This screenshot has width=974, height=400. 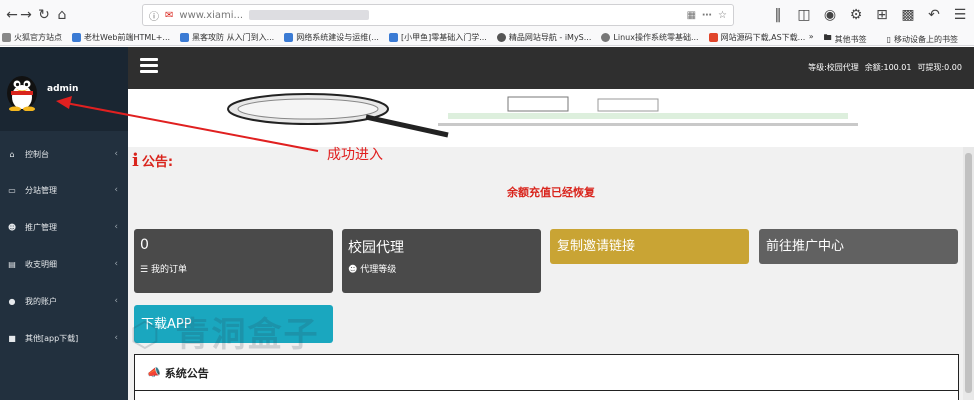 What do you see at coordinates (372, 270) in the screenshot?
I see `agent-label: ☻ 代理等级` at bounding box center [372, 270].